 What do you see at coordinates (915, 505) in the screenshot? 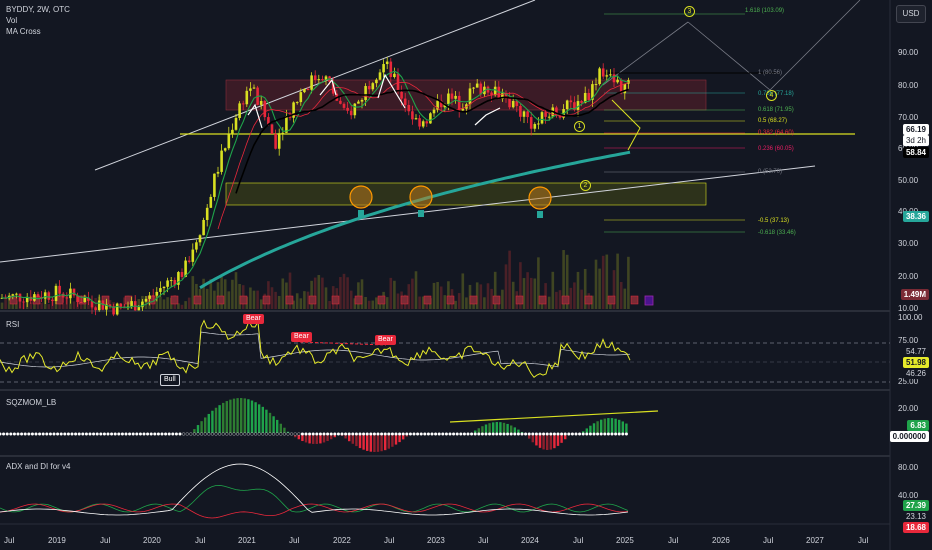
I see `adx-value-badge: 27.39` at bounding box center [915, 505].